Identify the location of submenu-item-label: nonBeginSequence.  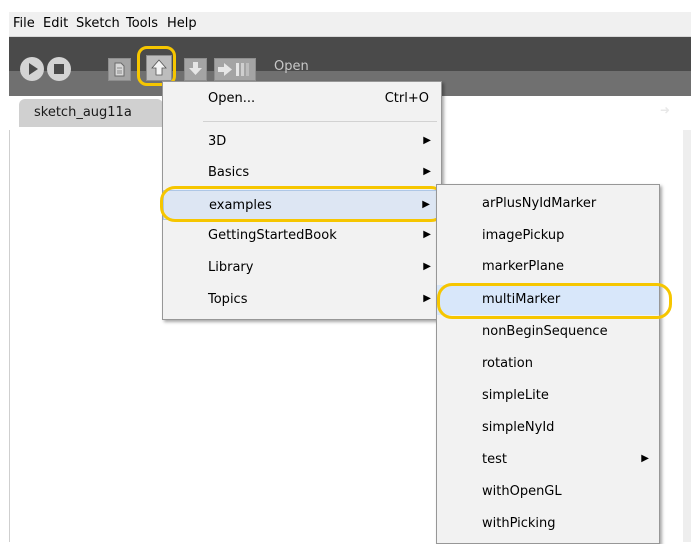
(545, 331).